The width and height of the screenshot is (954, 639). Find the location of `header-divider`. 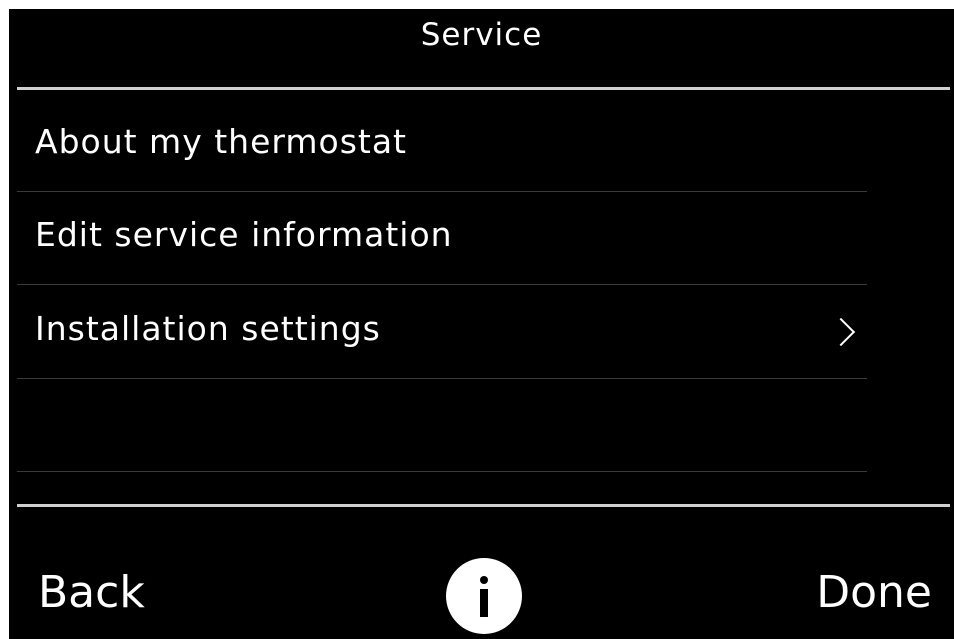

header-divider is located at coordinates (483, 88).